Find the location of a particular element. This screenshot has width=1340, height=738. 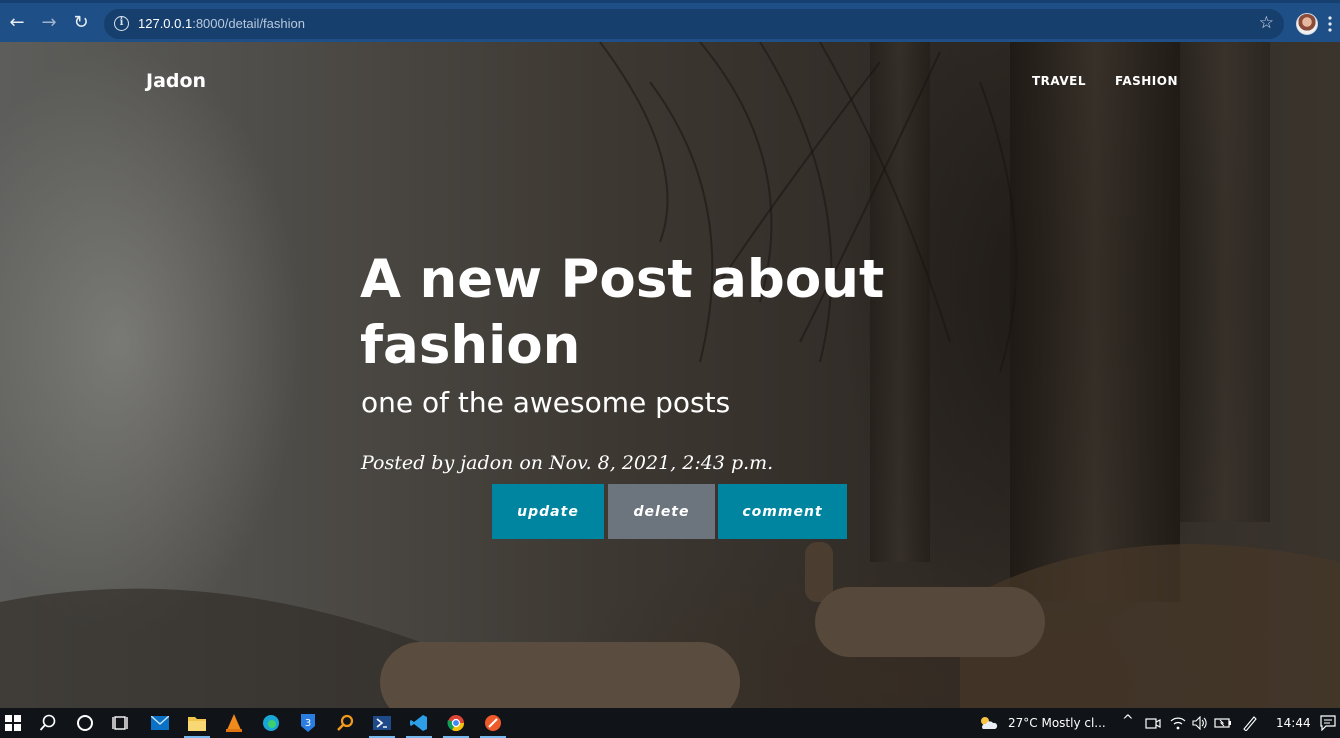

taskbar: 3 27°C Mostly cl... ^ 14:44 is located at coordinates (670, 723).